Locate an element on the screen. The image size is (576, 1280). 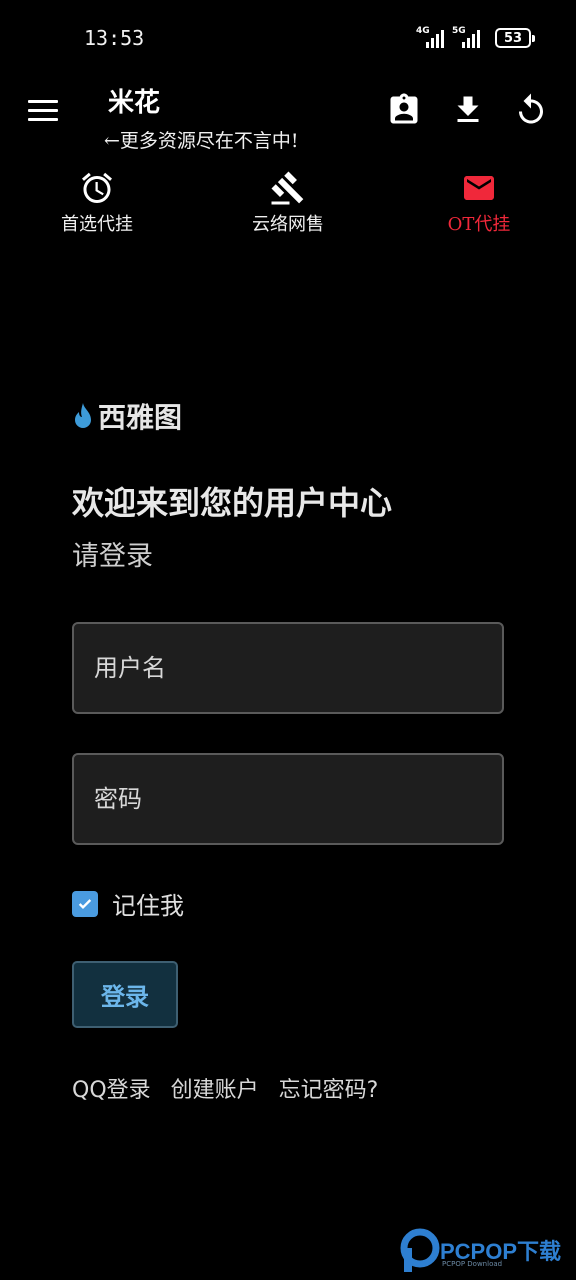
remember-me: 记住我 is located at coordinates (128, 903).